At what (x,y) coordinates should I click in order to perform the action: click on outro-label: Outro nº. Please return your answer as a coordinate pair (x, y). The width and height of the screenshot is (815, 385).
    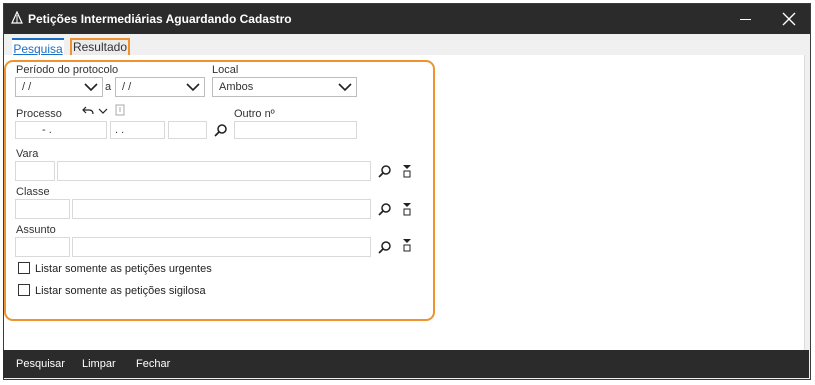
    Looking at the image, I should click on (254, 114).